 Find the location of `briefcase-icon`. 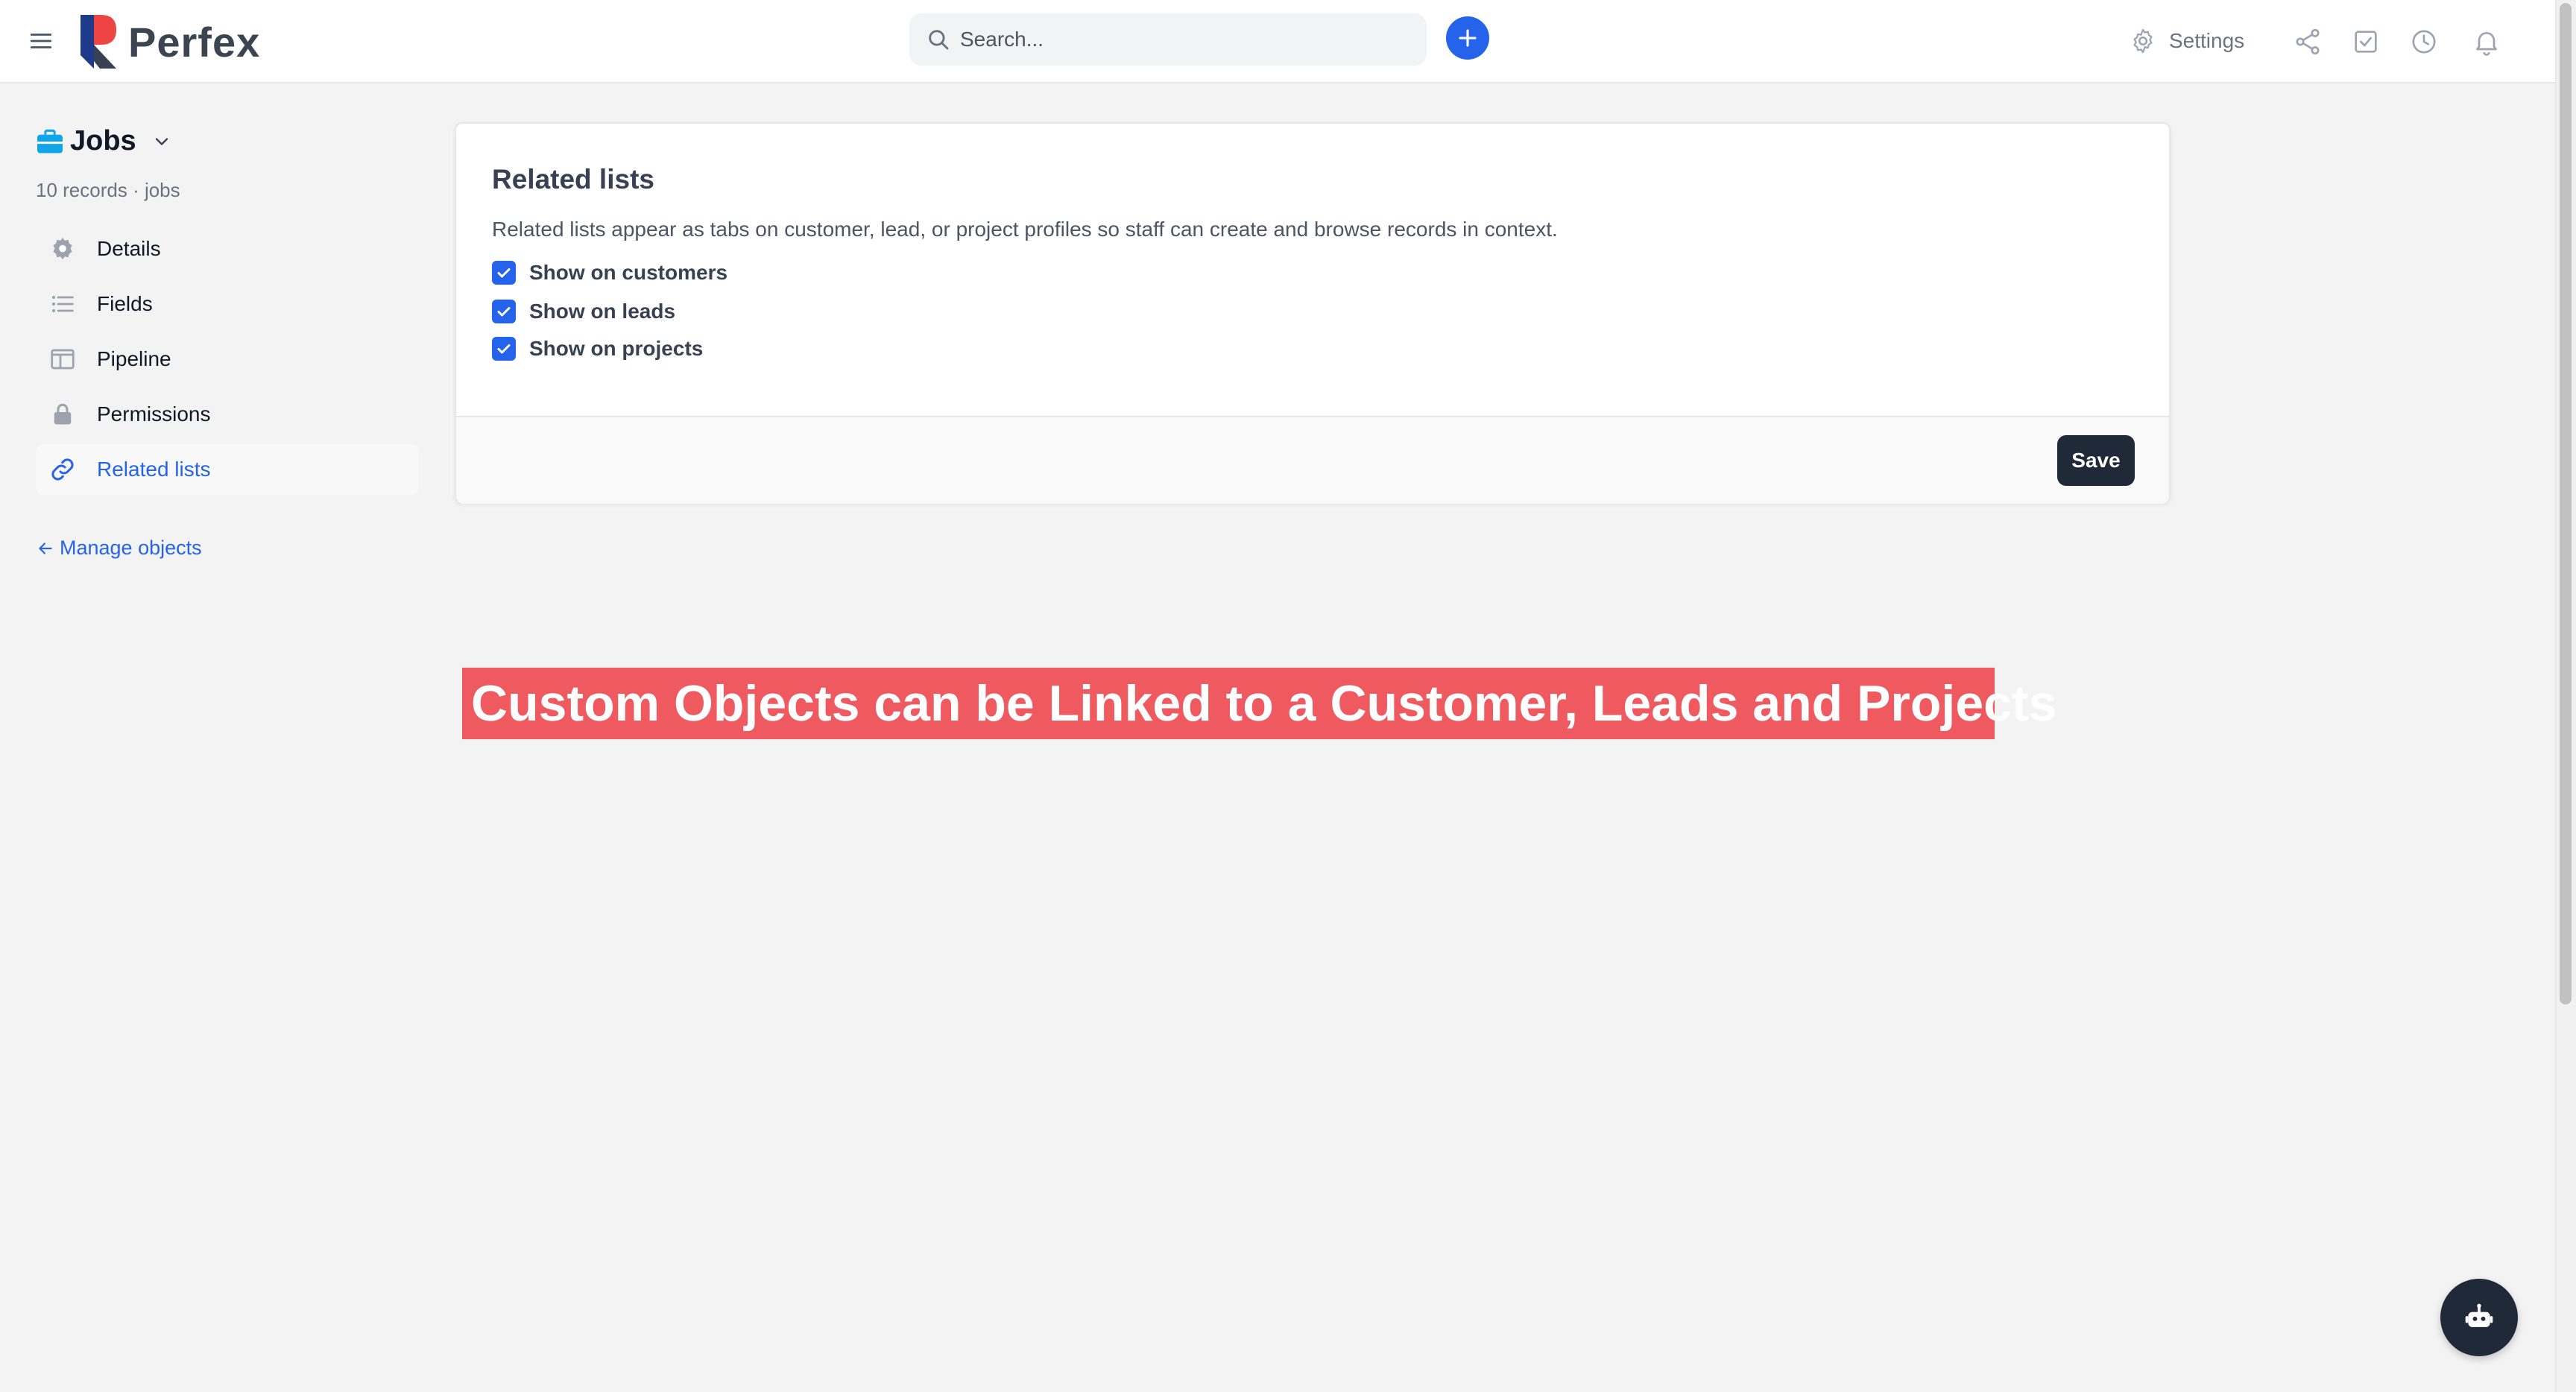

briefcase-icon is located at coordinates (50, 141).